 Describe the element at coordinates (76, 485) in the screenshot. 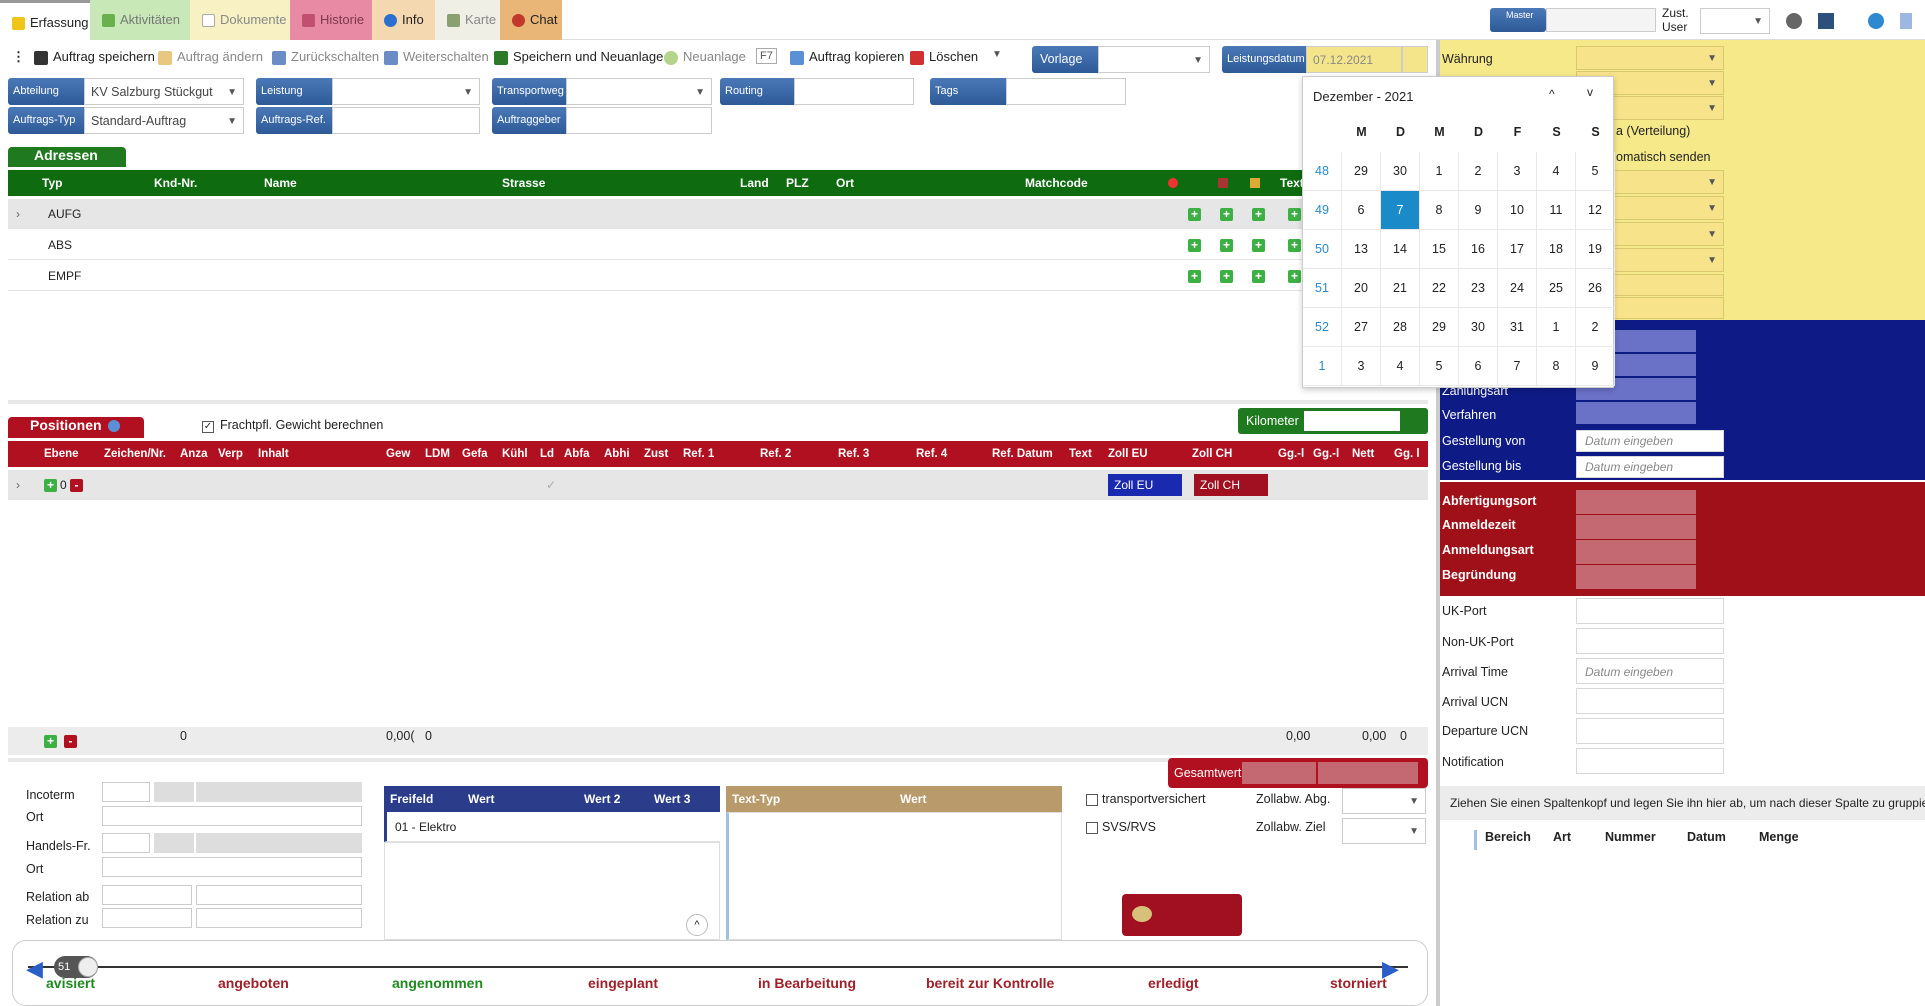

I see `remove-icon: -` at that location.